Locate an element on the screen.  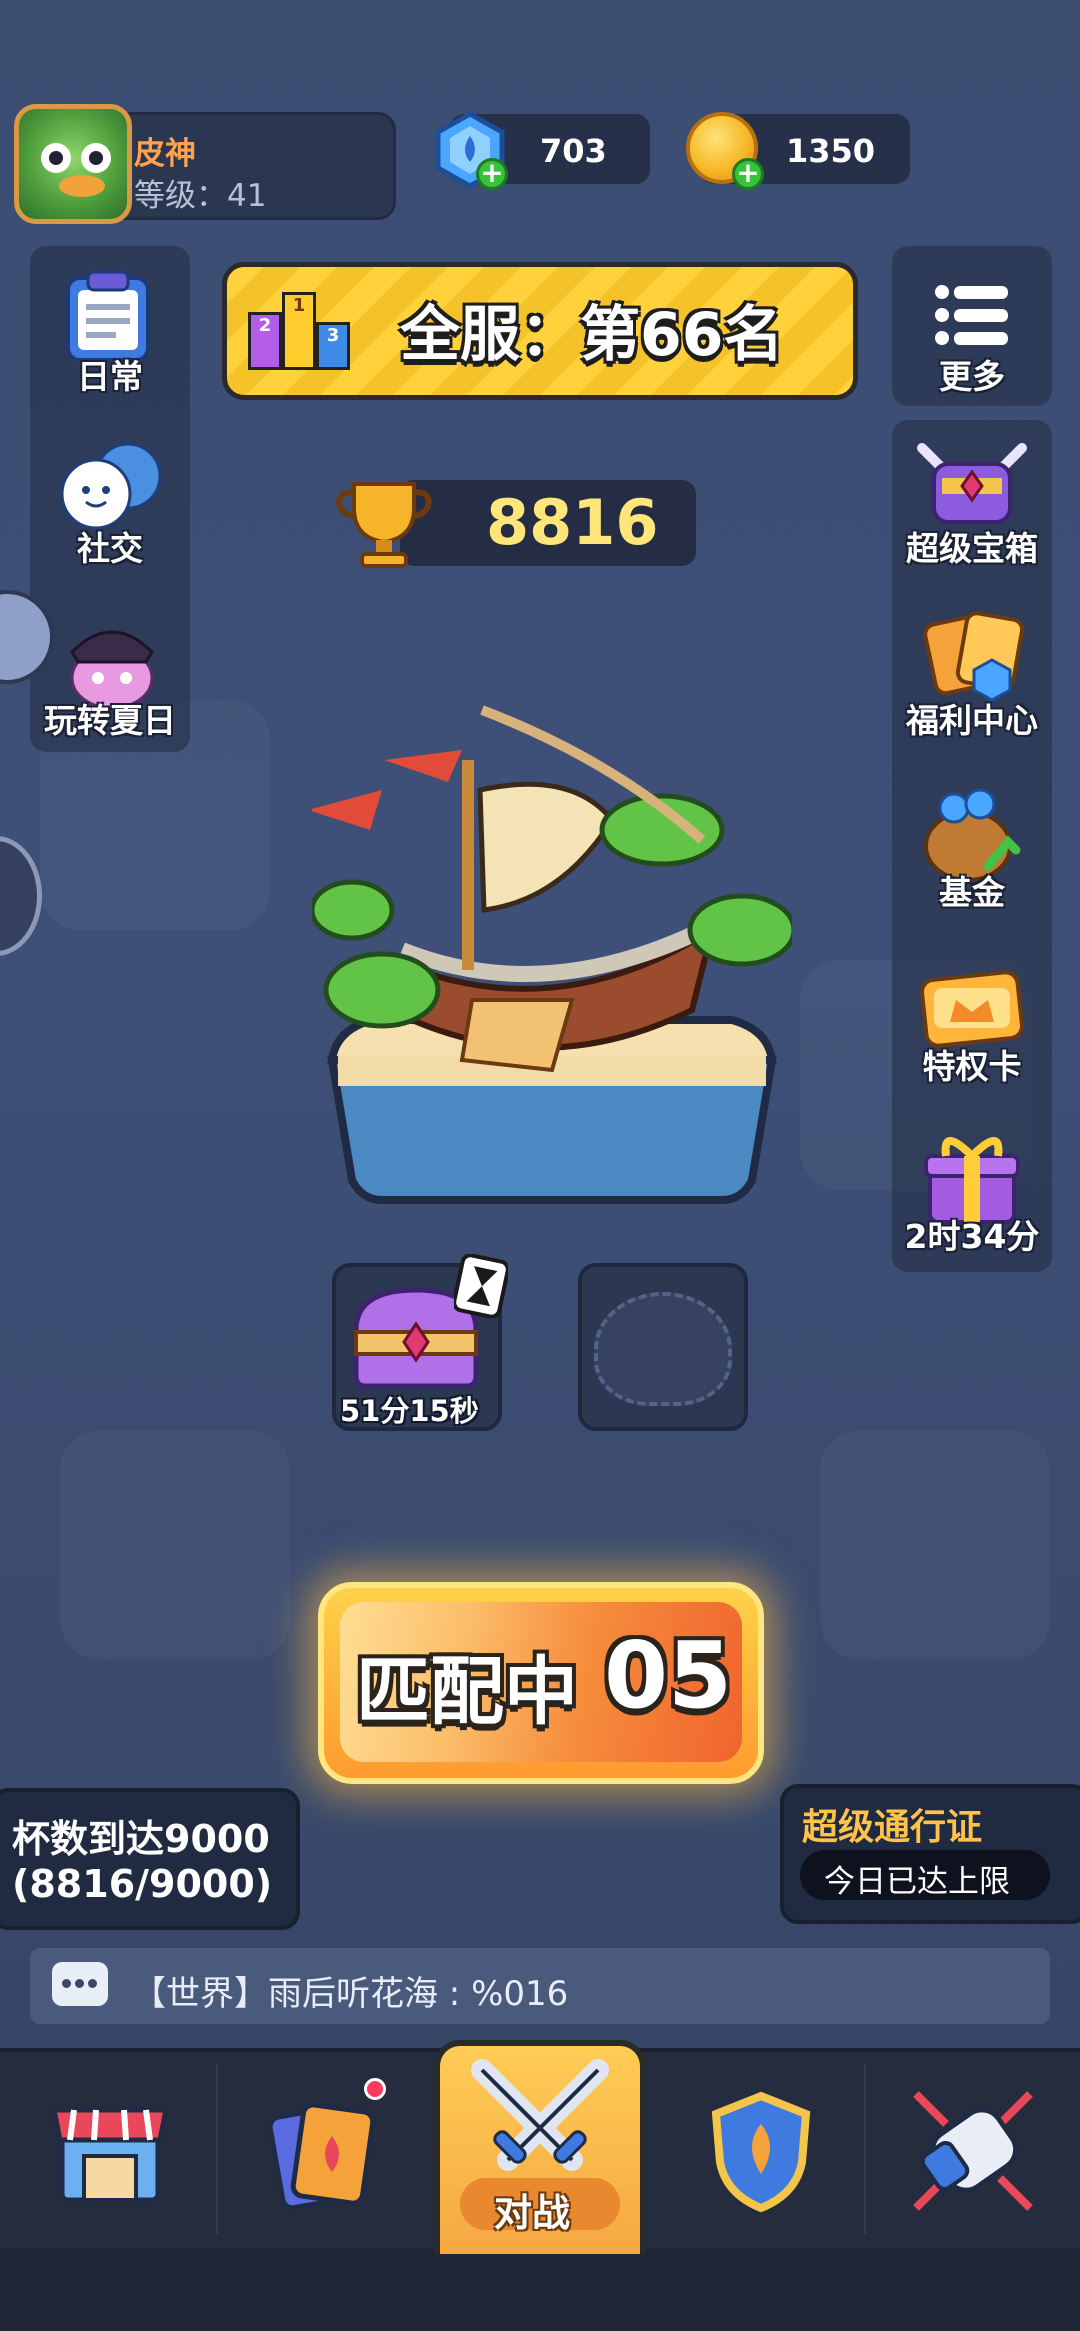
player-avatar is located at coordinates (73, 164).